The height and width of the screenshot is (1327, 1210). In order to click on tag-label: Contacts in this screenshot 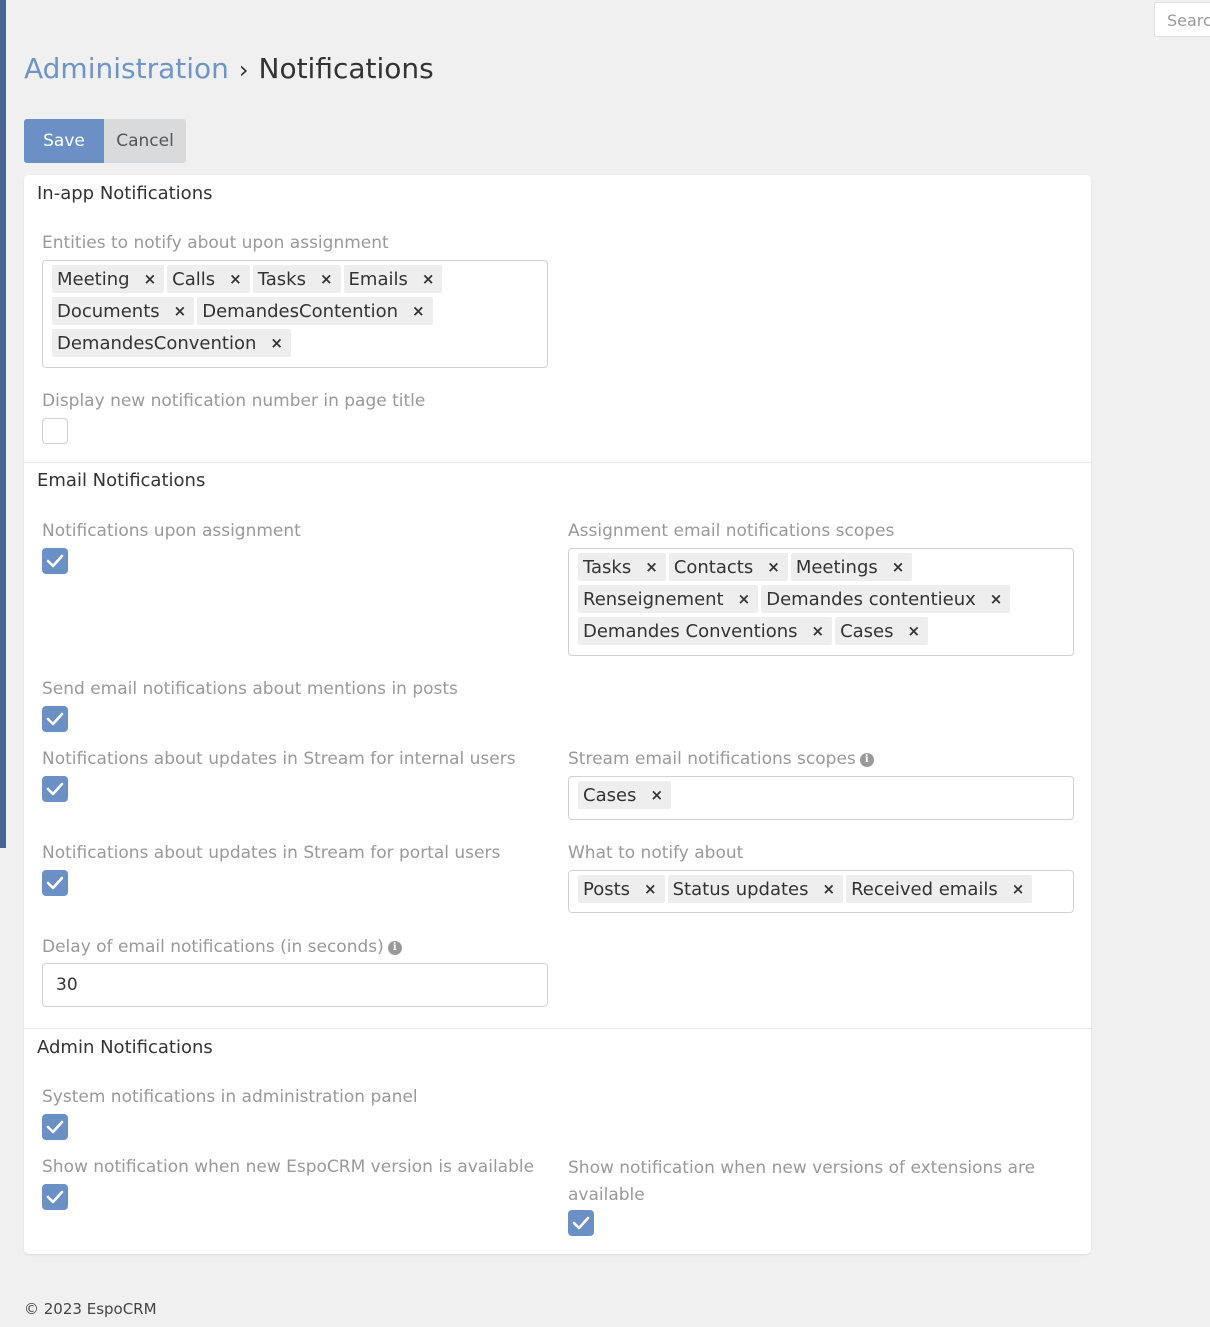, I will do `click(713, 567)`.